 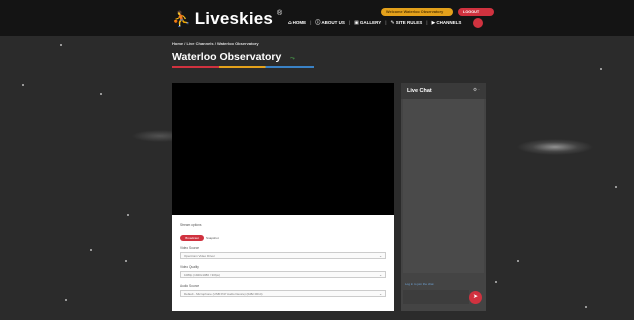 What do you see at coordinates (436, 297) in the screenshot?
I see `chat-input` at bounding box center [436, 297].